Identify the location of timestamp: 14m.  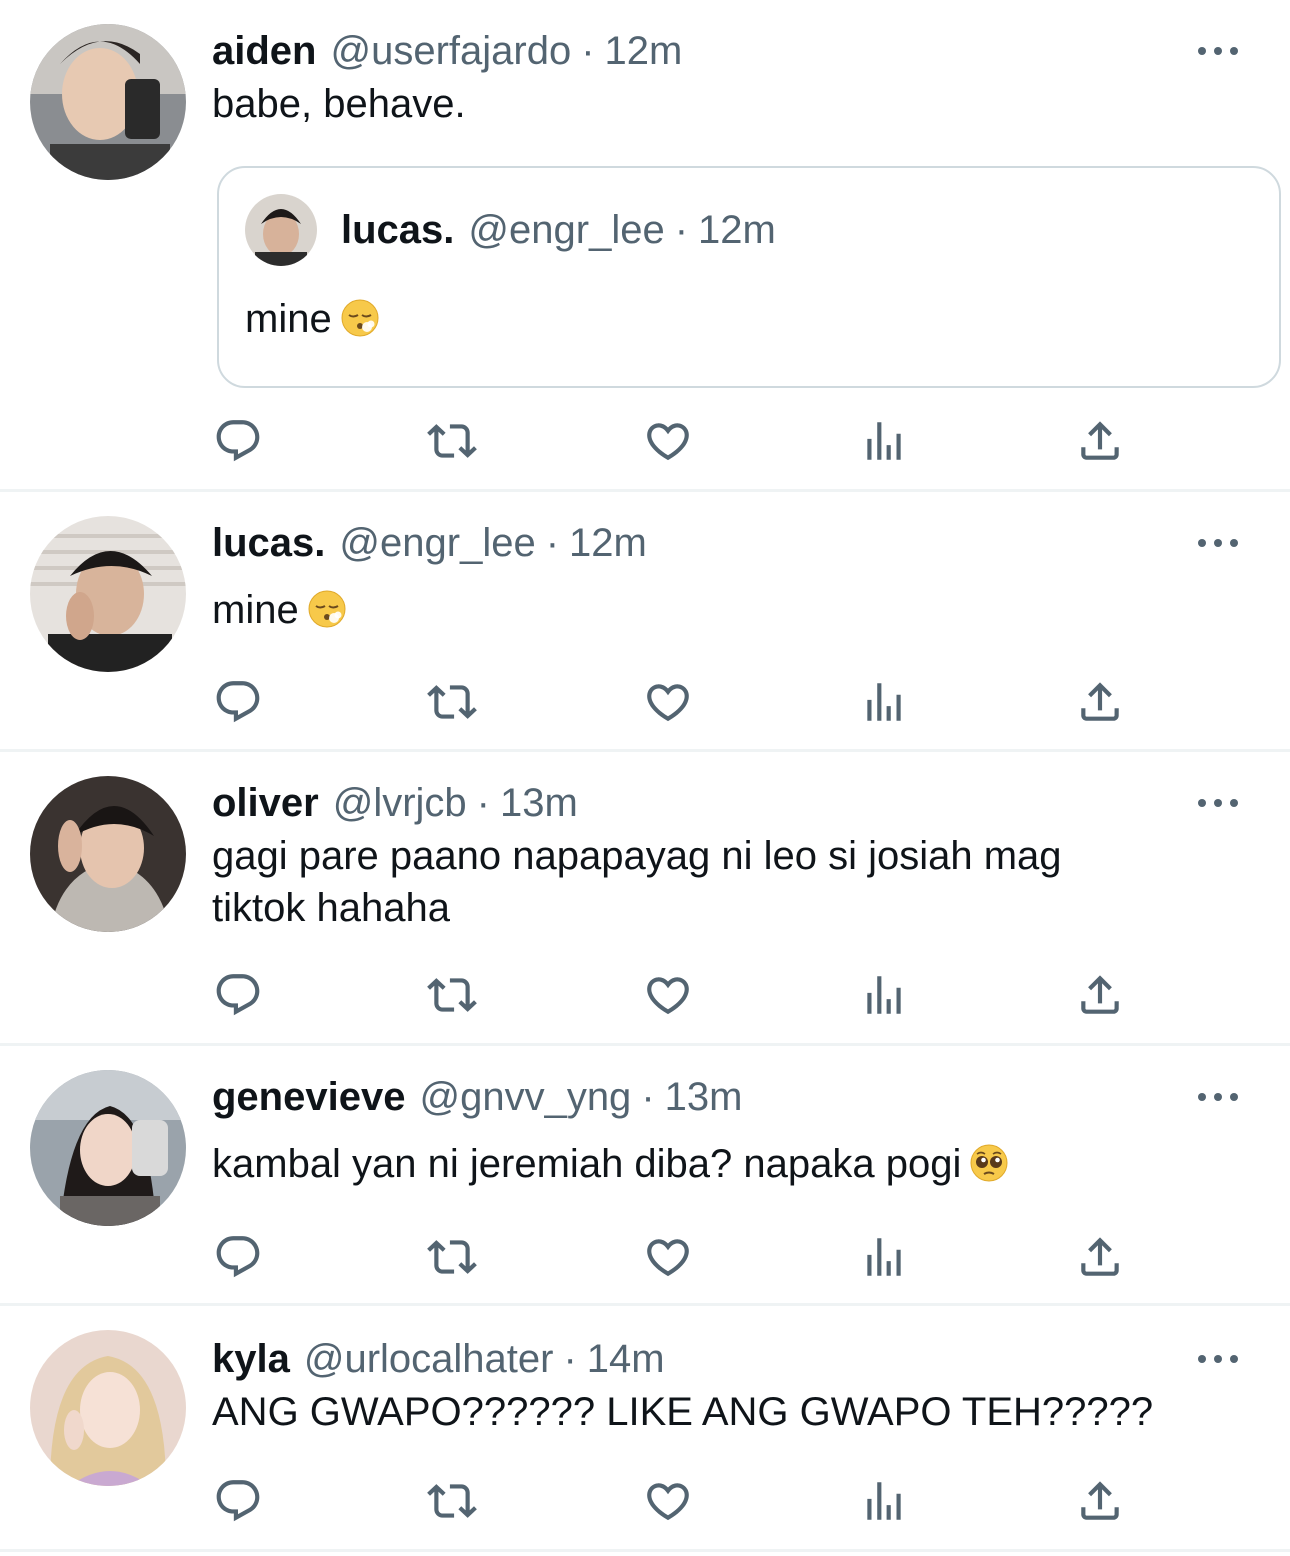
(626, 1359).